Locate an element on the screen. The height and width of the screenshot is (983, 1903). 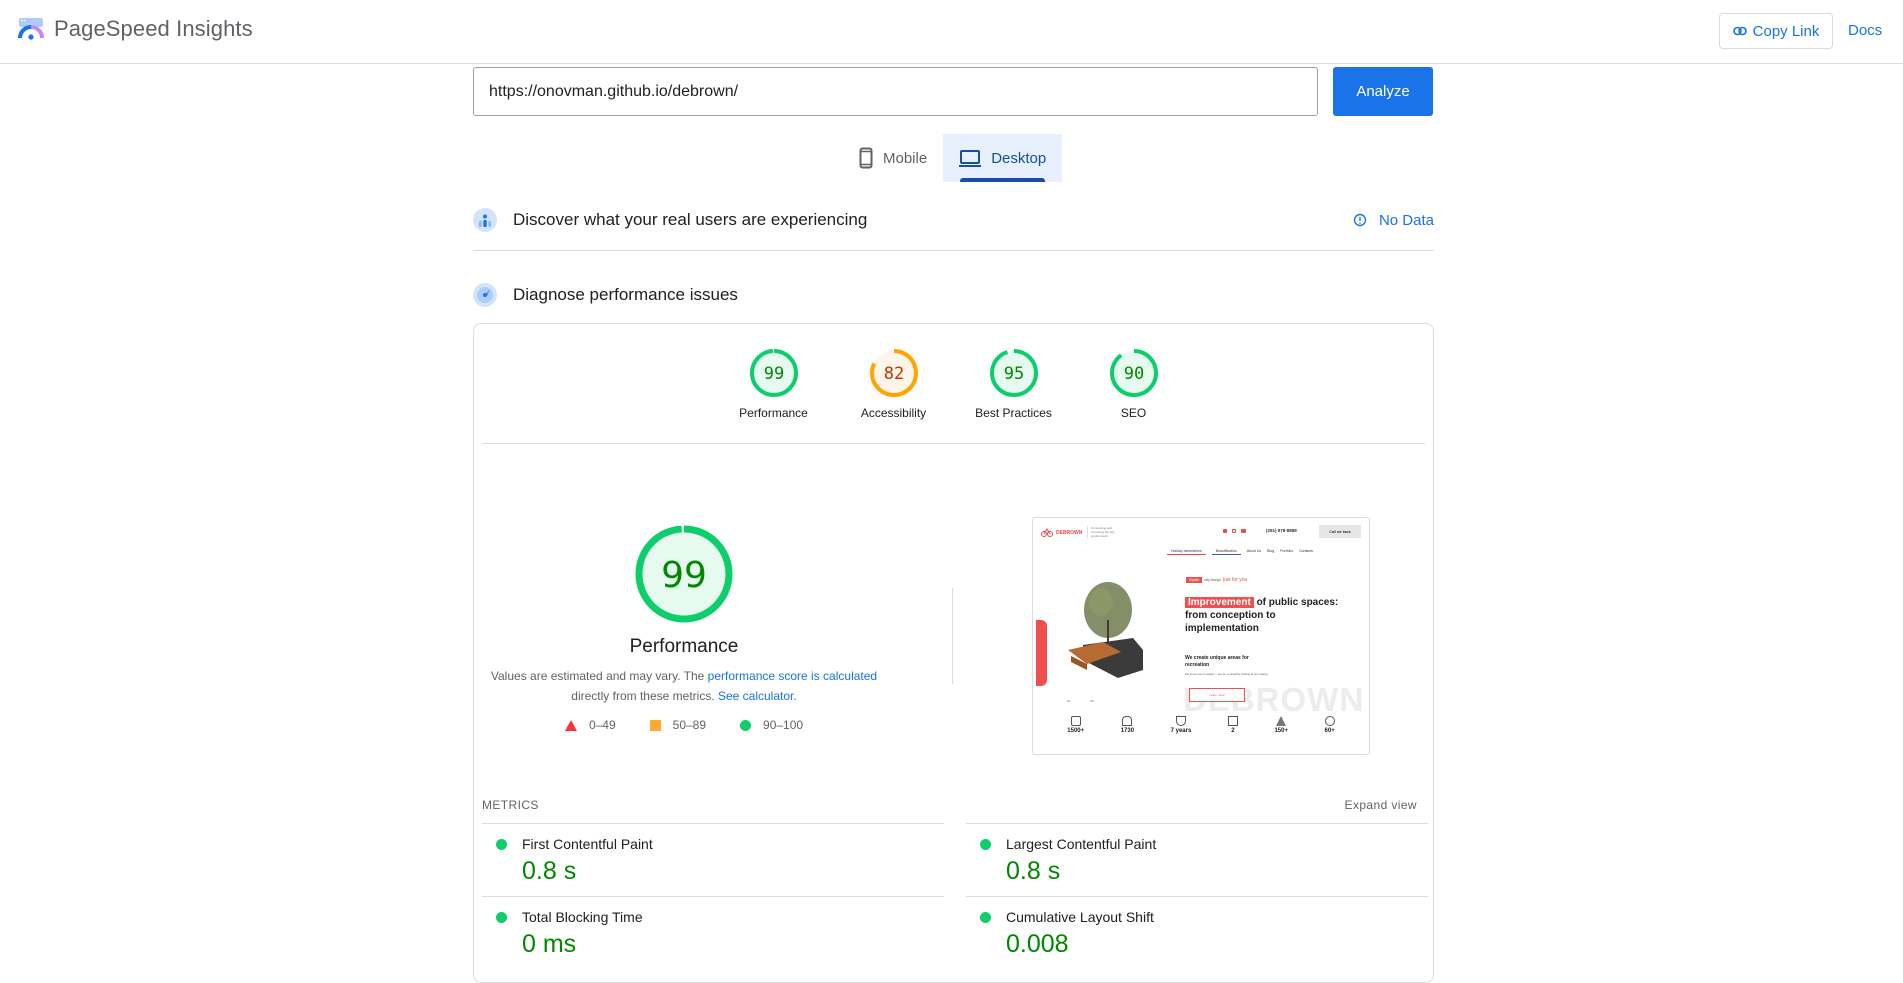
metric-lcp: Largest Contentful Paint 0.8 s is located at coordinates (1197, 859).